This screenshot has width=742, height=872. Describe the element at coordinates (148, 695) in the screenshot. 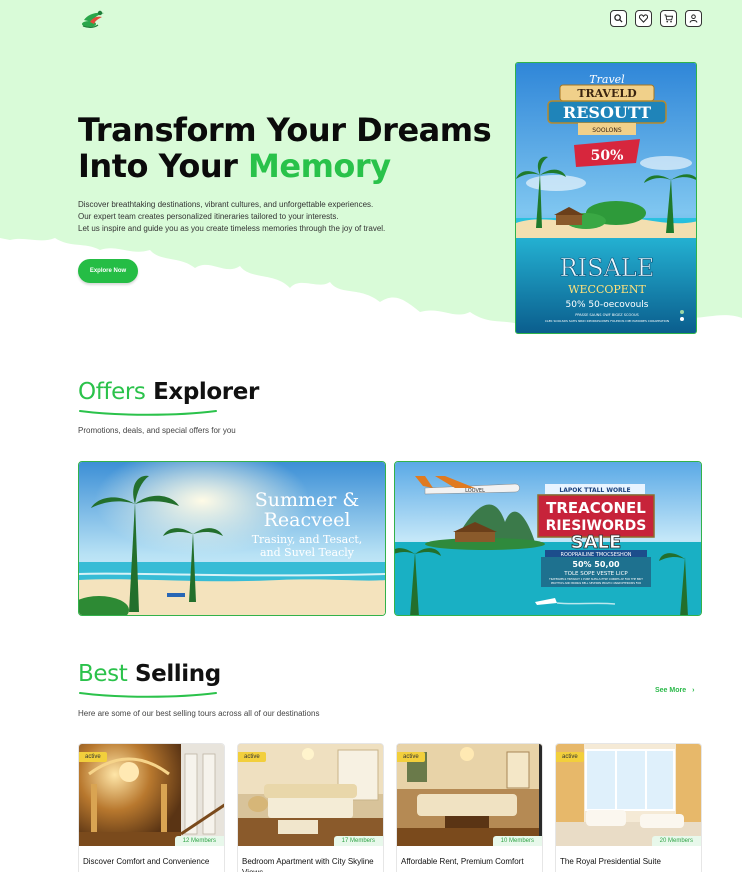

I see `best-title-underline` at that location.